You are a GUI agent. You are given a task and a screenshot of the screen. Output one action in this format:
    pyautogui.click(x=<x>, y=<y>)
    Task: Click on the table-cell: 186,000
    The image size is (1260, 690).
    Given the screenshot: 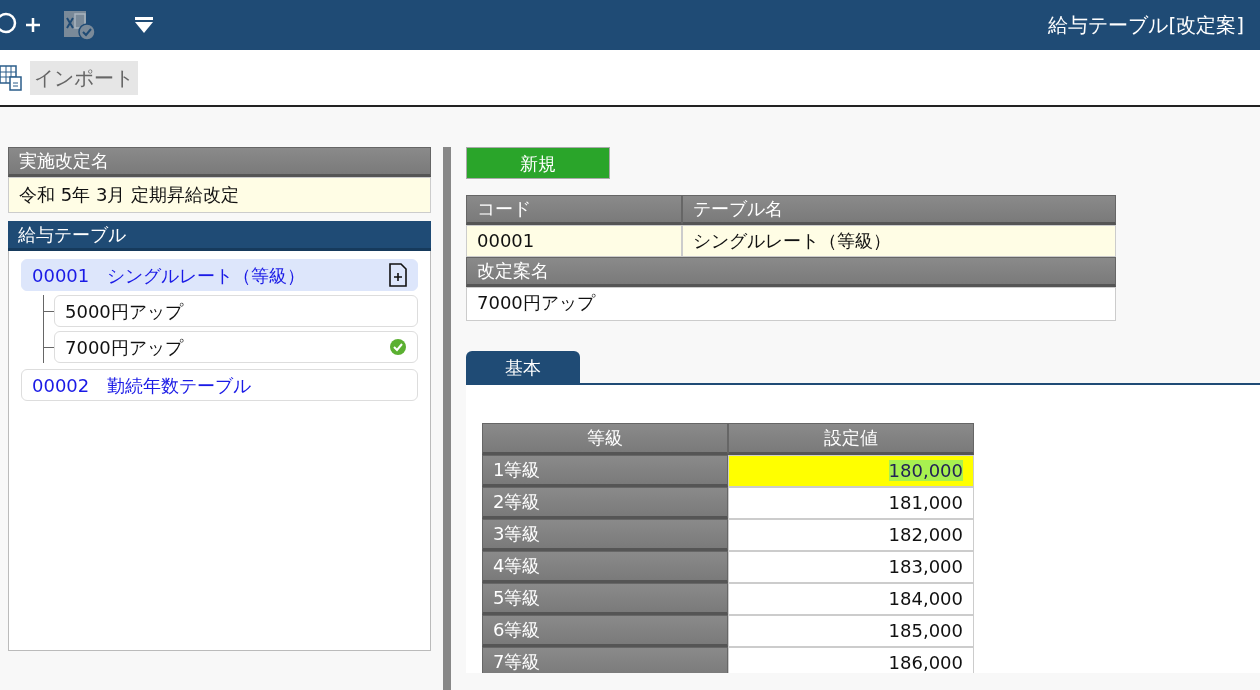 What is the action you would take?
    pyautogui.click(x=851, y=660)
    